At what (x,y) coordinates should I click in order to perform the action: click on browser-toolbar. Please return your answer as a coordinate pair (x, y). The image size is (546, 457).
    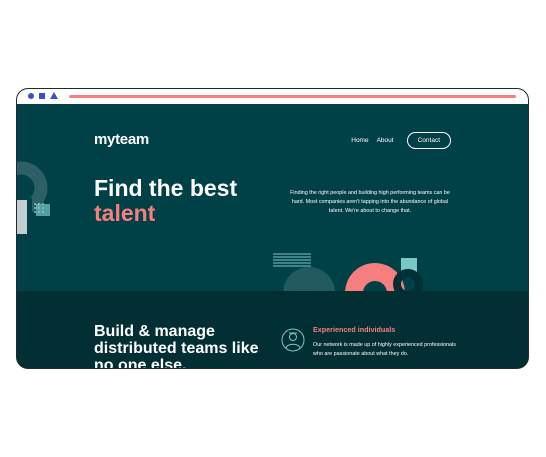
    Looking at the image, I should click on (272, 97).